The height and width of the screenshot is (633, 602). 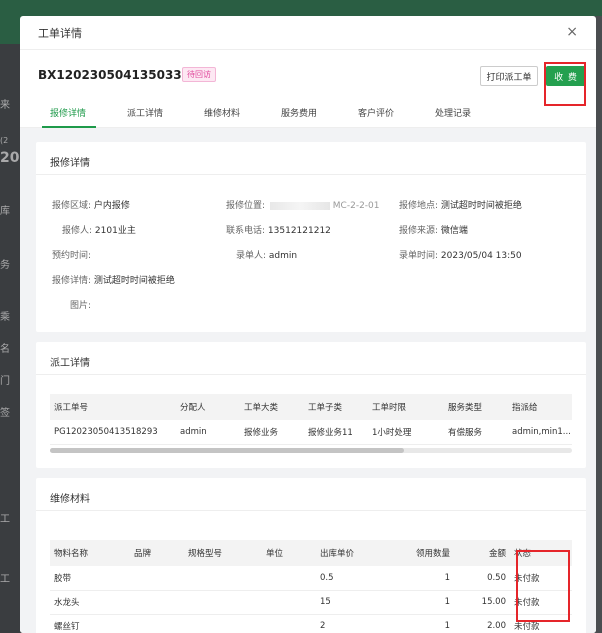 I want to click on field-repair-area: 报修区域: 户内报修, so click(x=91, y=204).